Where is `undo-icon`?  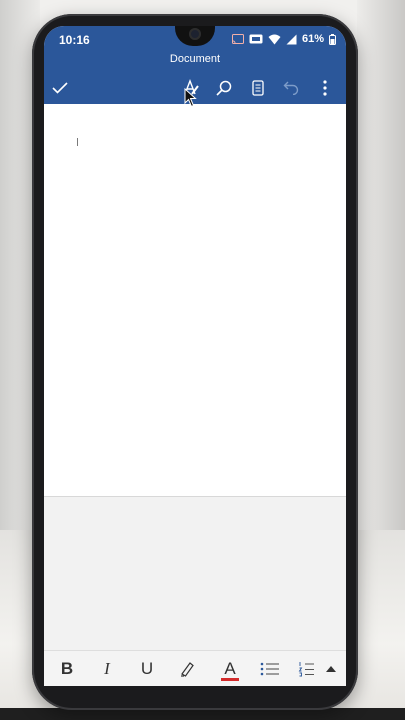 undo-icon is located at coordinates (291, 88).